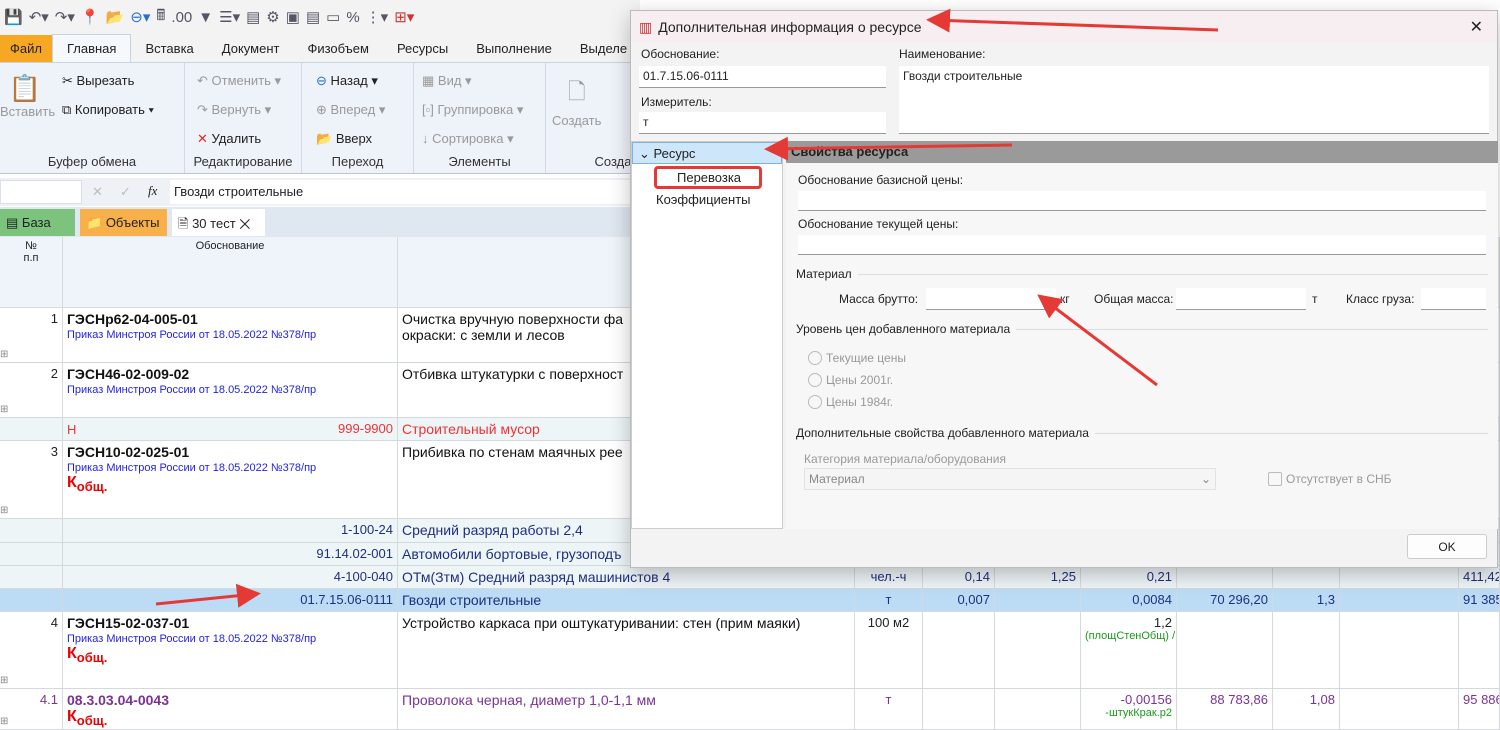 This screenshot has height=730, width=1500. What do you see at coordinates (1097, 340) in the screenshot?
I see `arrow-gross-mass` at bounding box center [1097, 340].